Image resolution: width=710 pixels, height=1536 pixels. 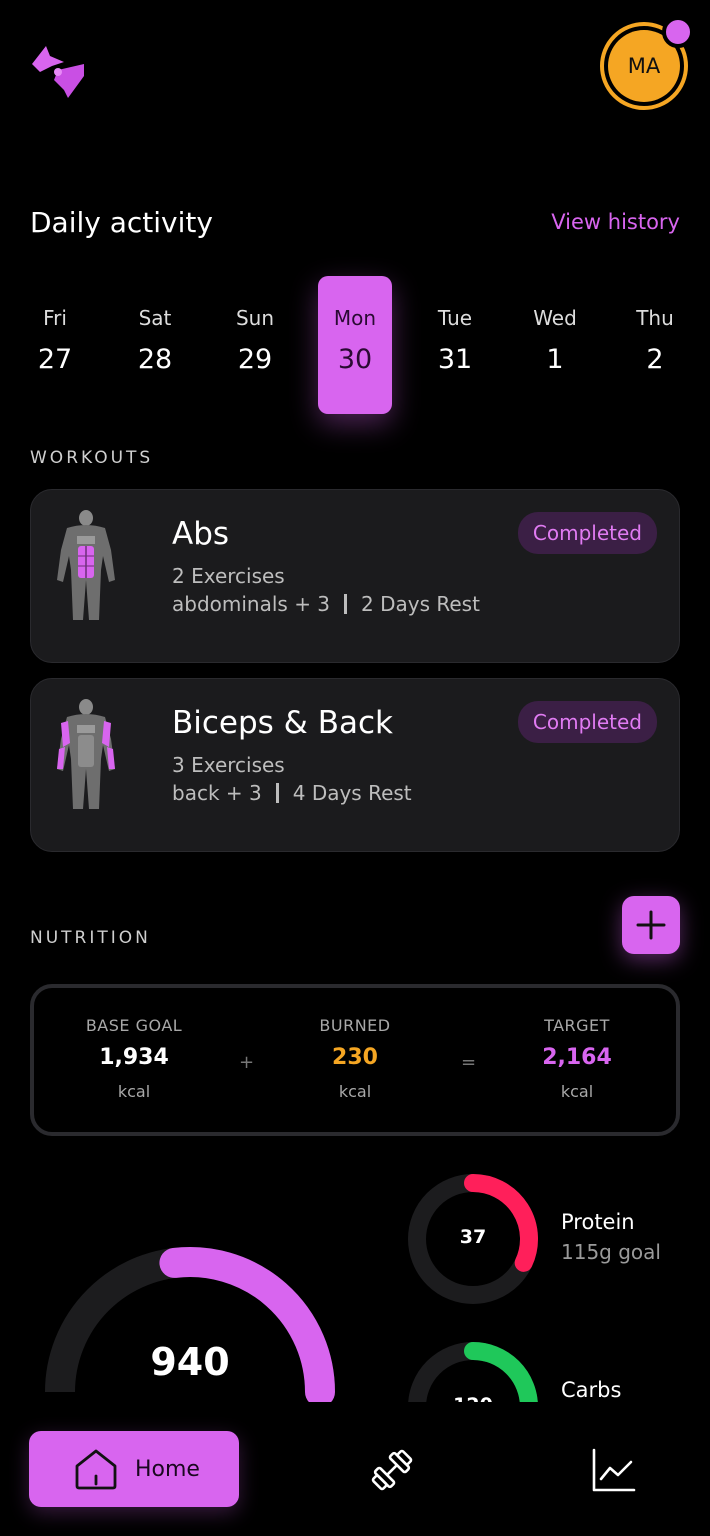 What do you see at coordinates (190, 1327) in the screenshot?
I see `calorie-gauge` at bounding box center [190, 1327].